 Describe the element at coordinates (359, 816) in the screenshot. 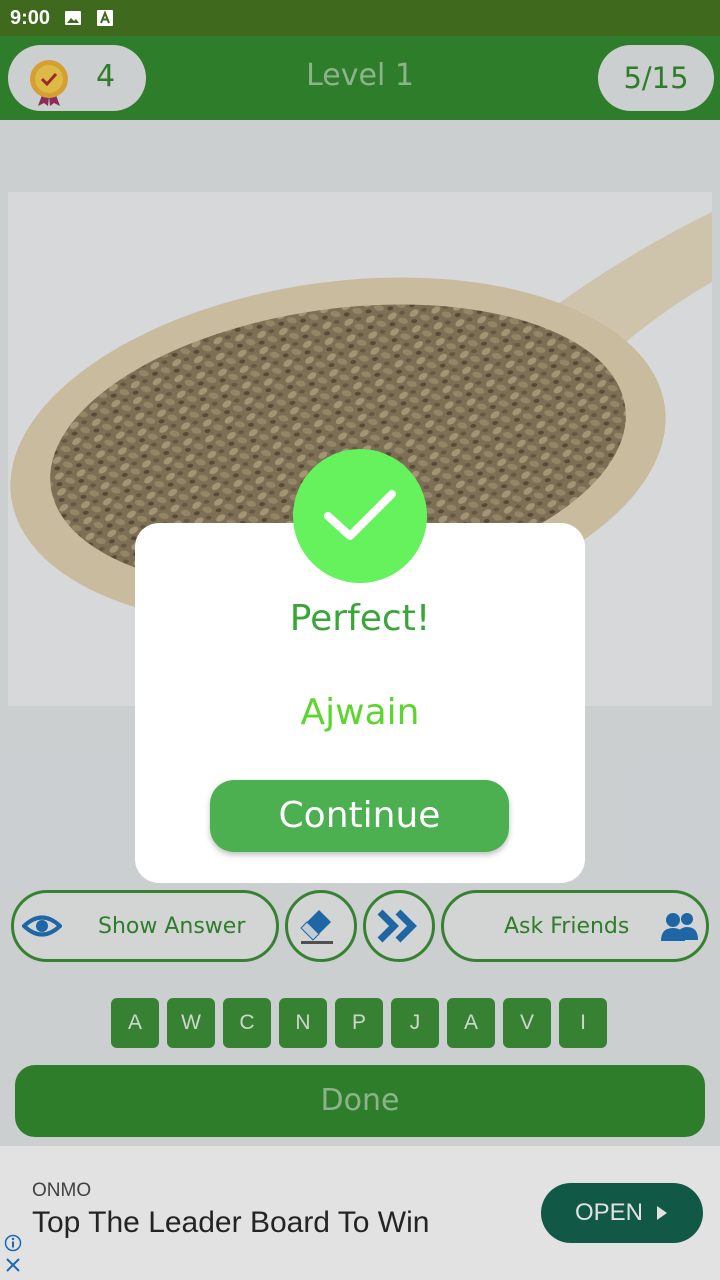

I see `continue-button: Continue` at that location.